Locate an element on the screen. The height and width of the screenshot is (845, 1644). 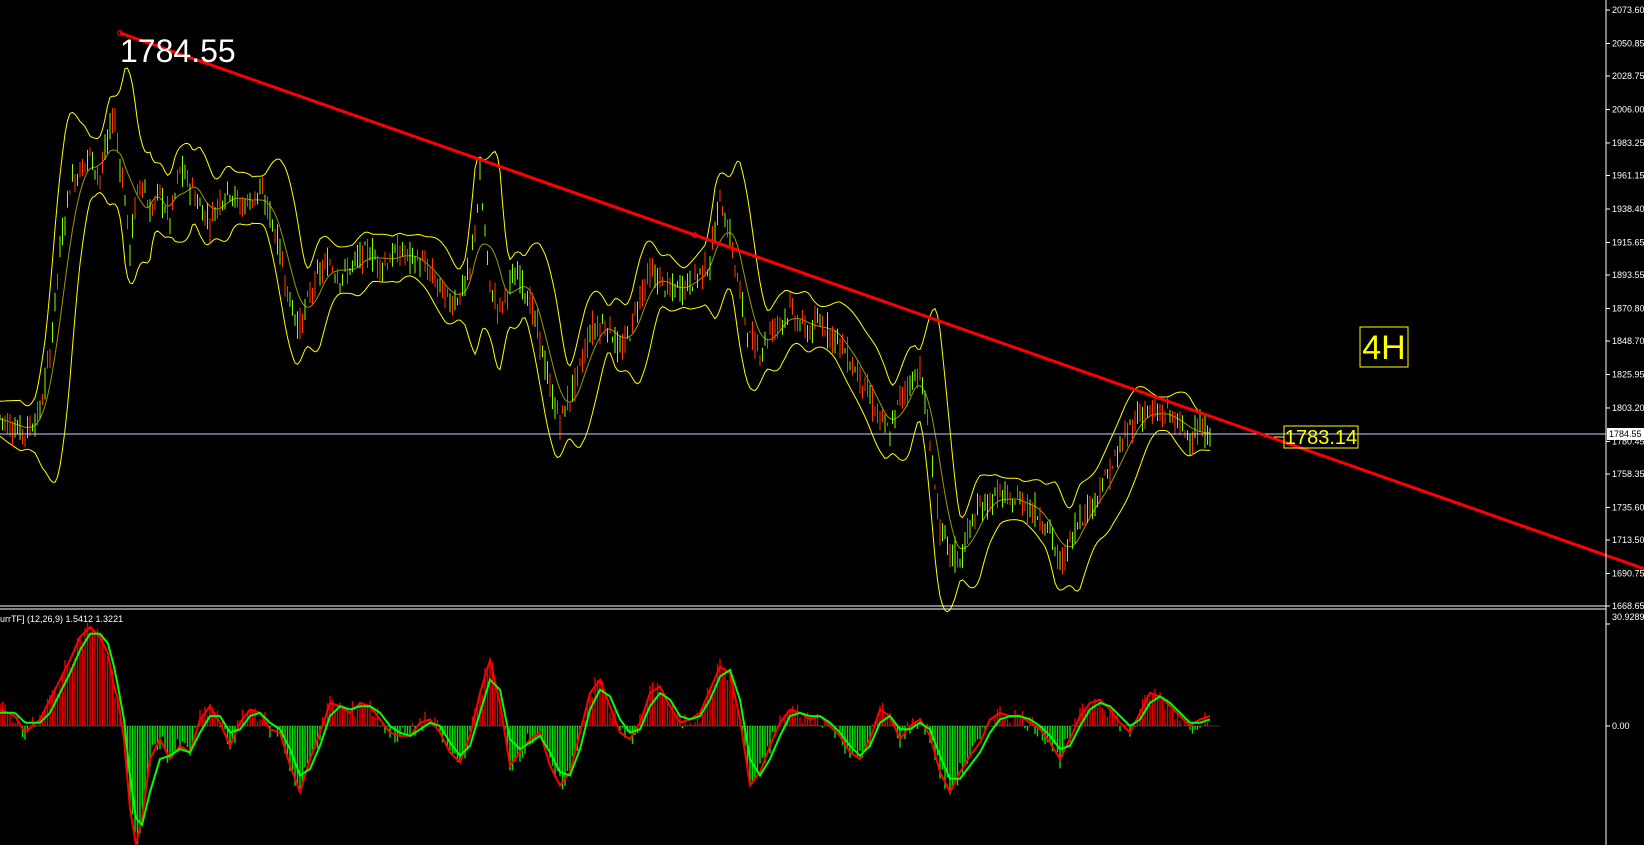
price-tick-label: 2028.75 is located at coordinates (1628, 76).